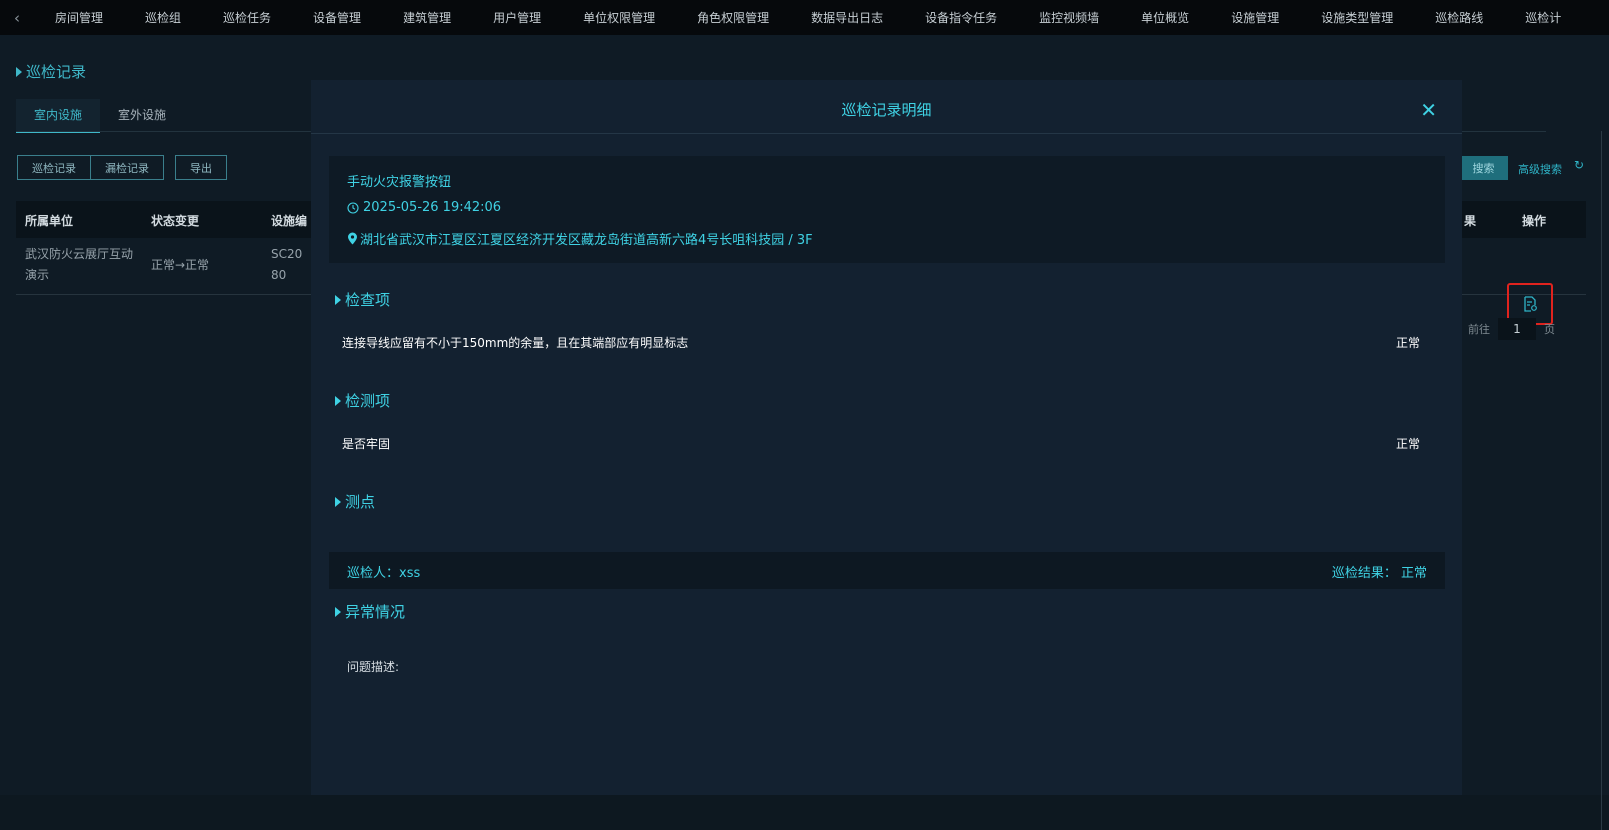 This screenshot has height=830, width=1609. Describe the element at coordinates (289, 221) in the screenshot. I see `col-facility-code: 设施编` at that location.